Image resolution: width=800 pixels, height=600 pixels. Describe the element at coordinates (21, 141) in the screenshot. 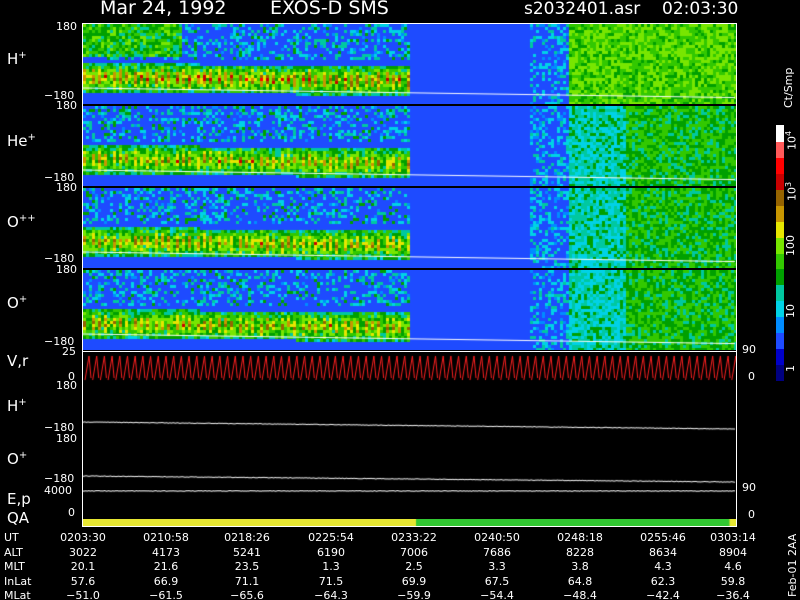

I see `panel-label-he-plus: He+` at that location.